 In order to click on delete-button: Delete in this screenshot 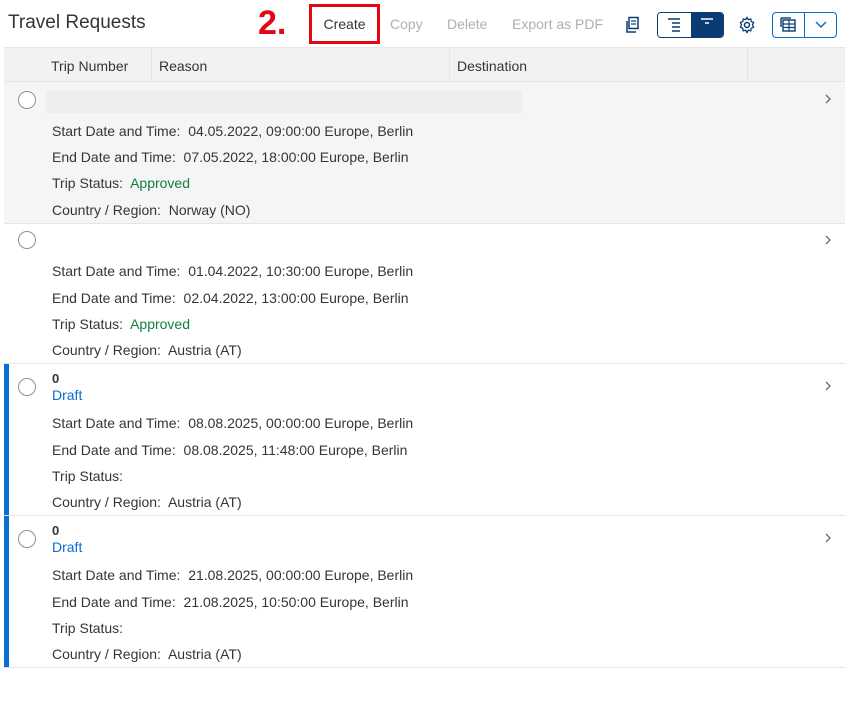, I will do `click(467, 24)`.